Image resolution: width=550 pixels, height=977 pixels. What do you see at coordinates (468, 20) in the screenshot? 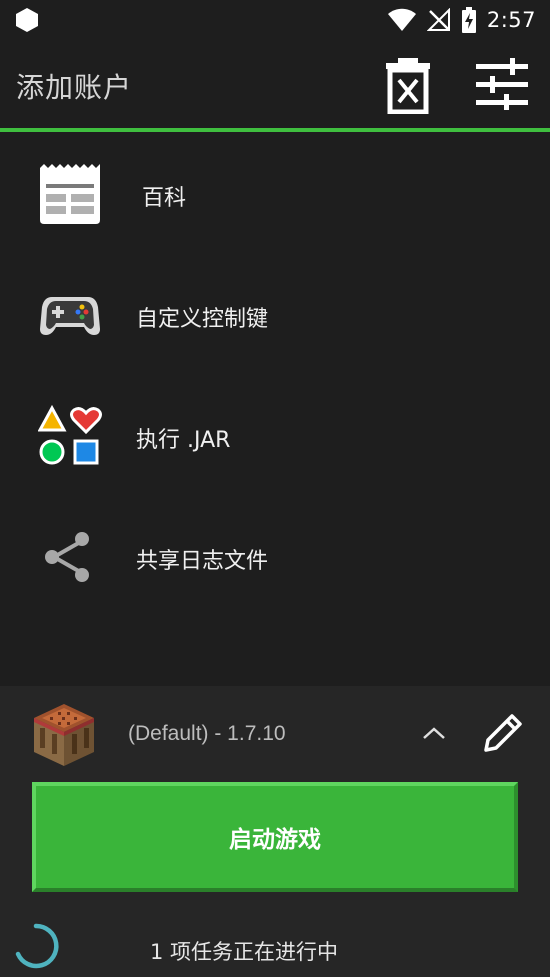
I see `battery-charging-icon` at bounding box center [468, 20].